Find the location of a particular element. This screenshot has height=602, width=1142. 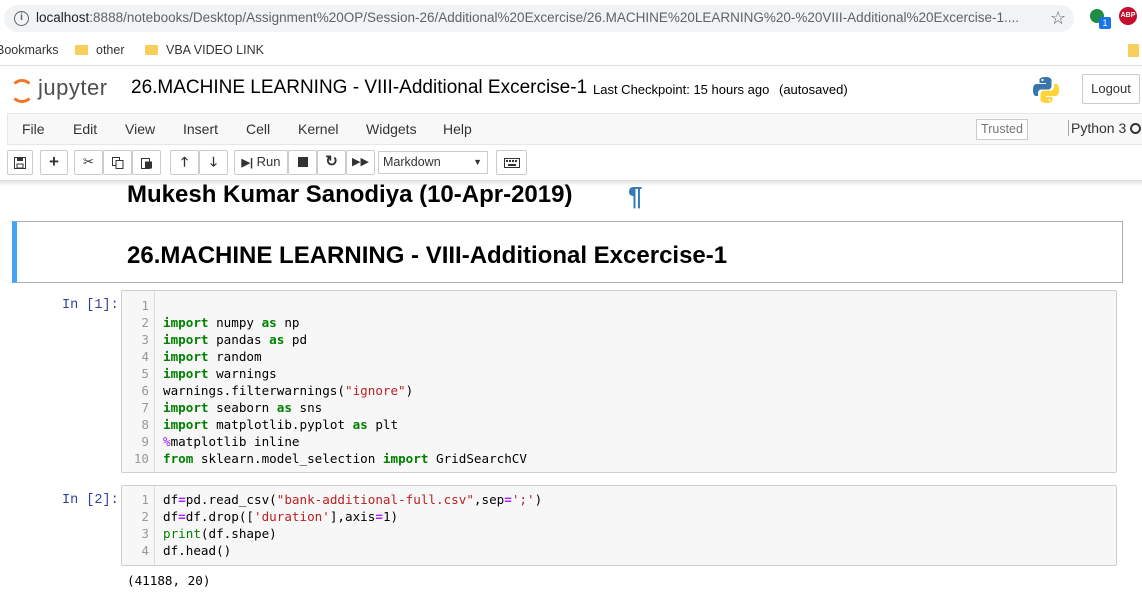

menu-kernel: Kernel is located at coordinates (318, 129).